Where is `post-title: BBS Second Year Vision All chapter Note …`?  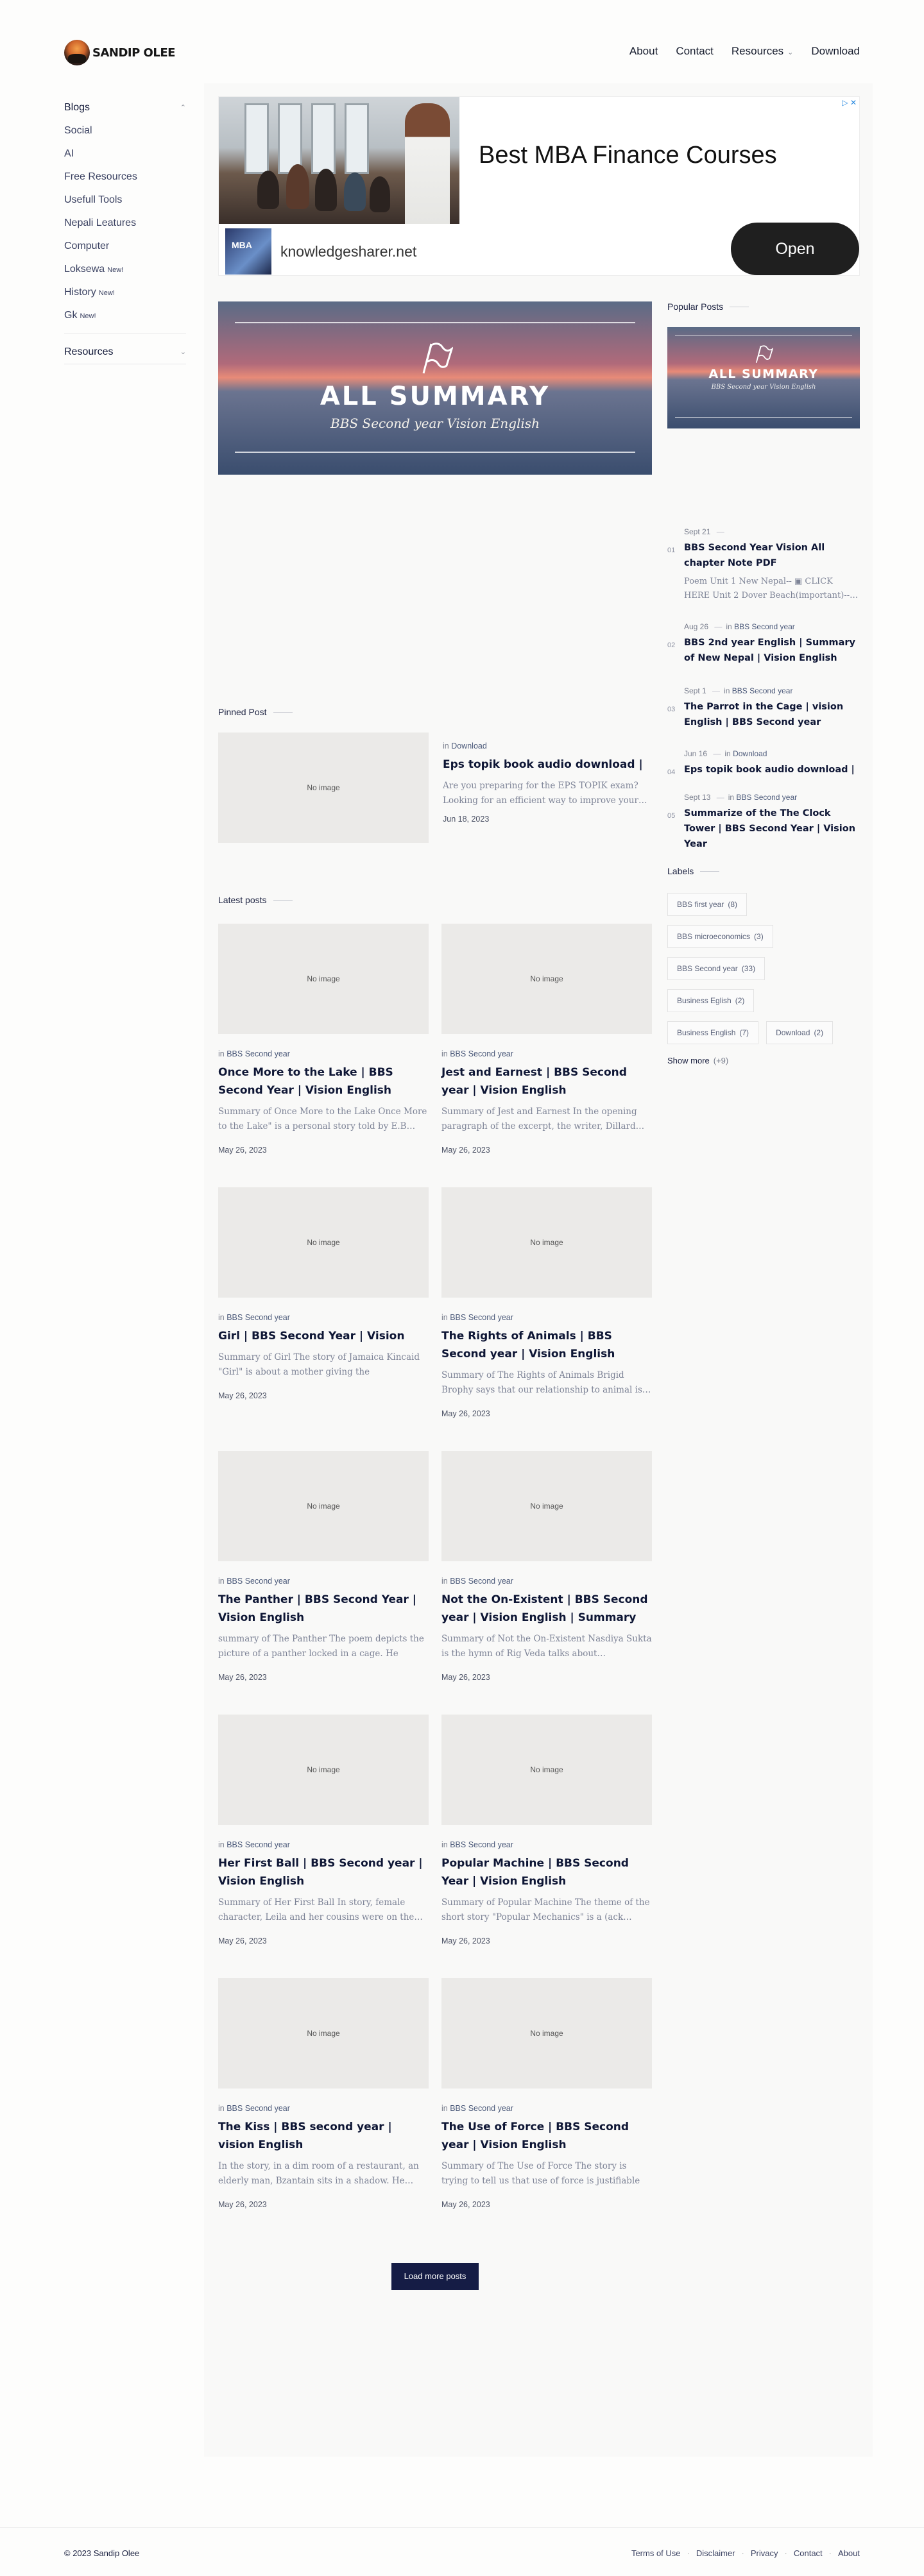
post-title: BBS Second Year Vision All chapter Note … is located at coordinates (772, 555).